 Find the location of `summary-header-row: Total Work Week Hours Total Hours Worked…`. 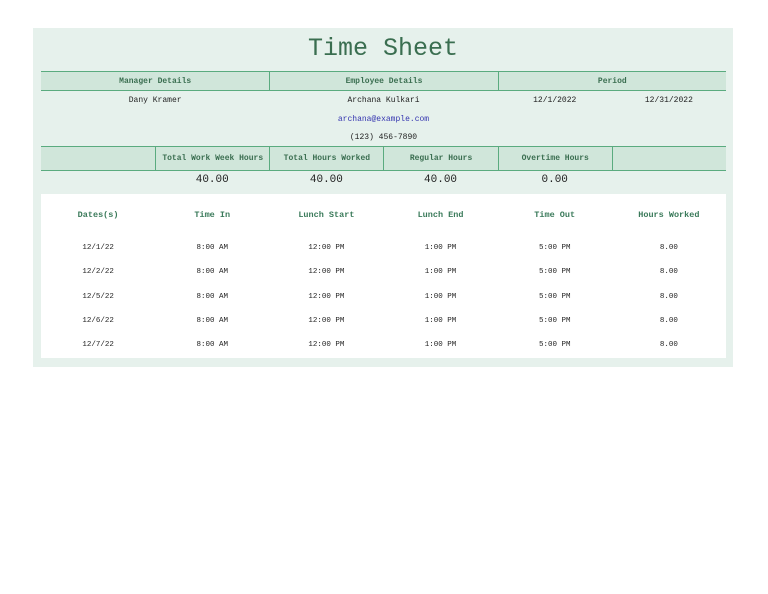

summary-header-row: Total Work Week Hours Total Hours Worked… is located at coordinates (383, 158).